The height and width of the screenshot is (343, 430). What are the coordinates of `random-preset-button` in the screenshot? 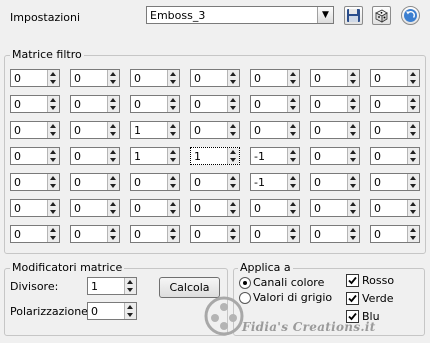 It's located at (381, 15).